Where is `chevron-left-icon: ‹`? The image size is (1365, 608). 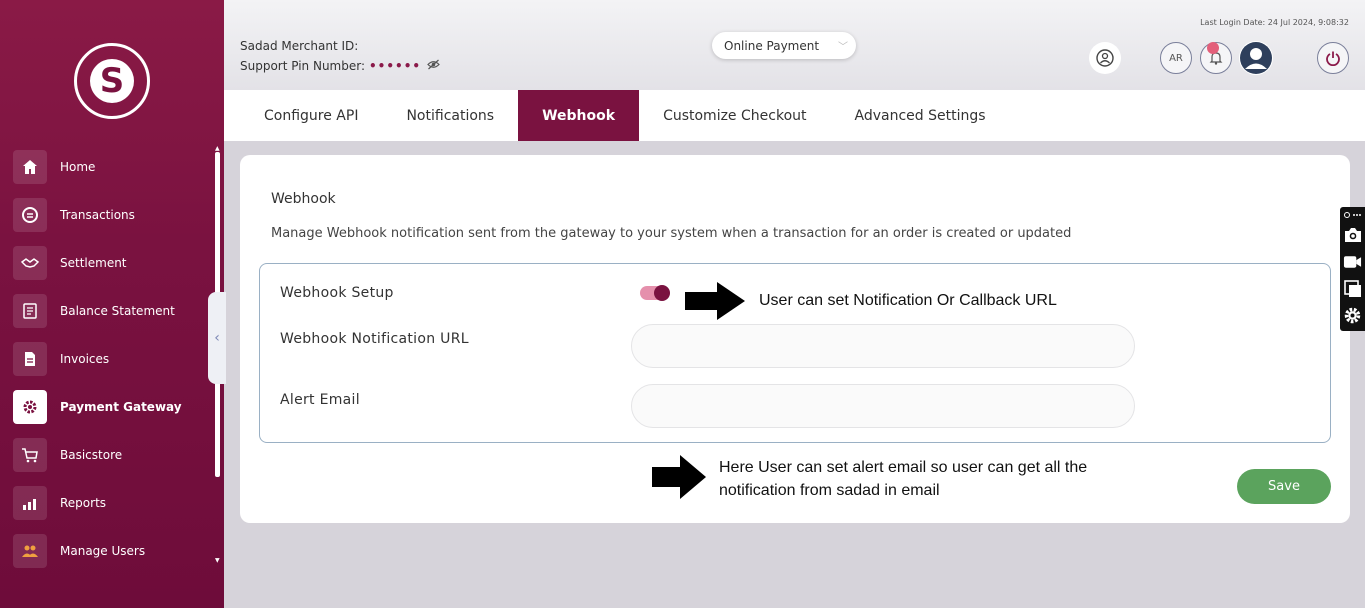
chevron-left-icon: ‹ is located at coordinates (217, 338).